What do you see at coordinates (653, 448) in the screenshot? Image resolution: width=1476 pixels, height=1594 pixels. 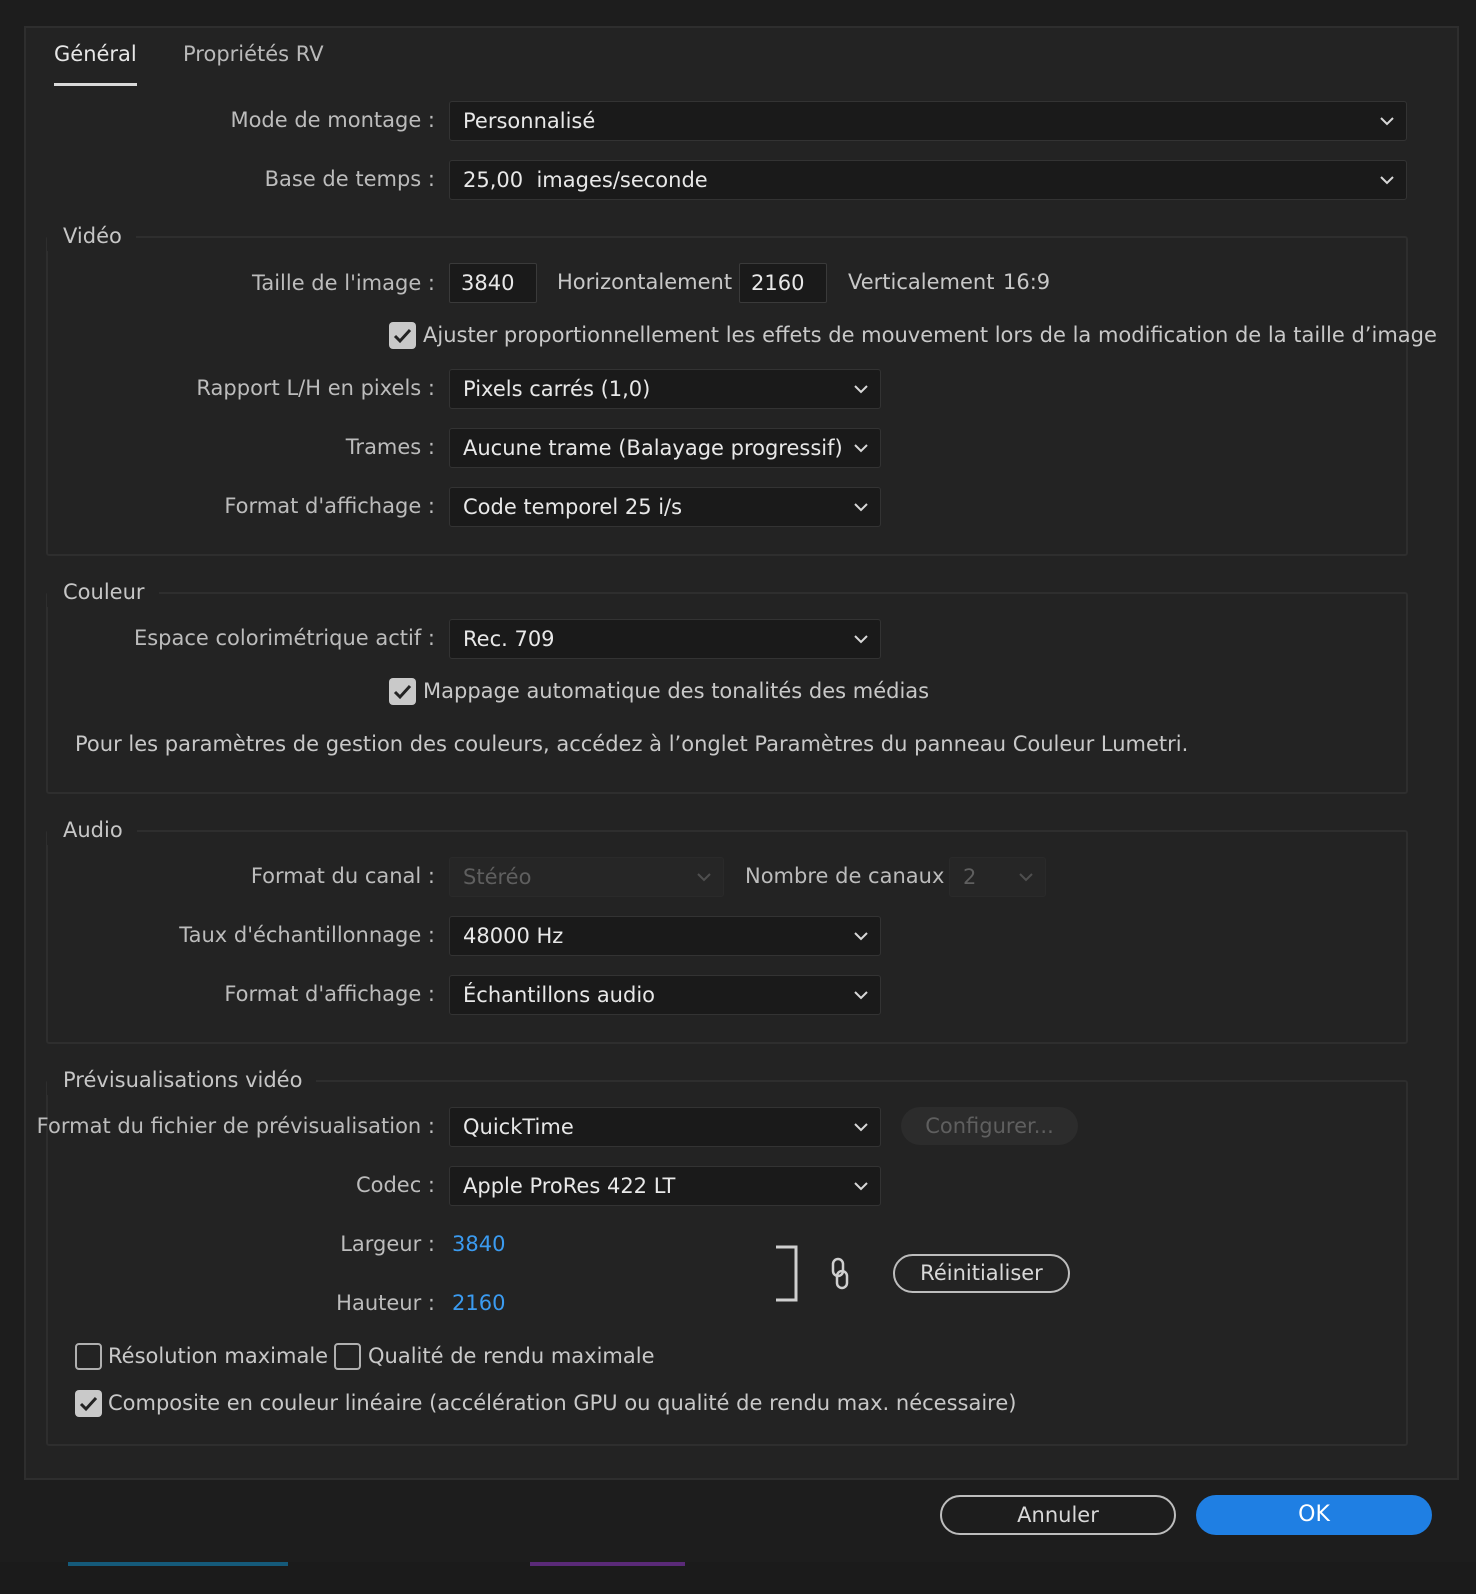 I see `fields-value: Aucune trame (Balayage progressif)` at bounding box center [653, 448].